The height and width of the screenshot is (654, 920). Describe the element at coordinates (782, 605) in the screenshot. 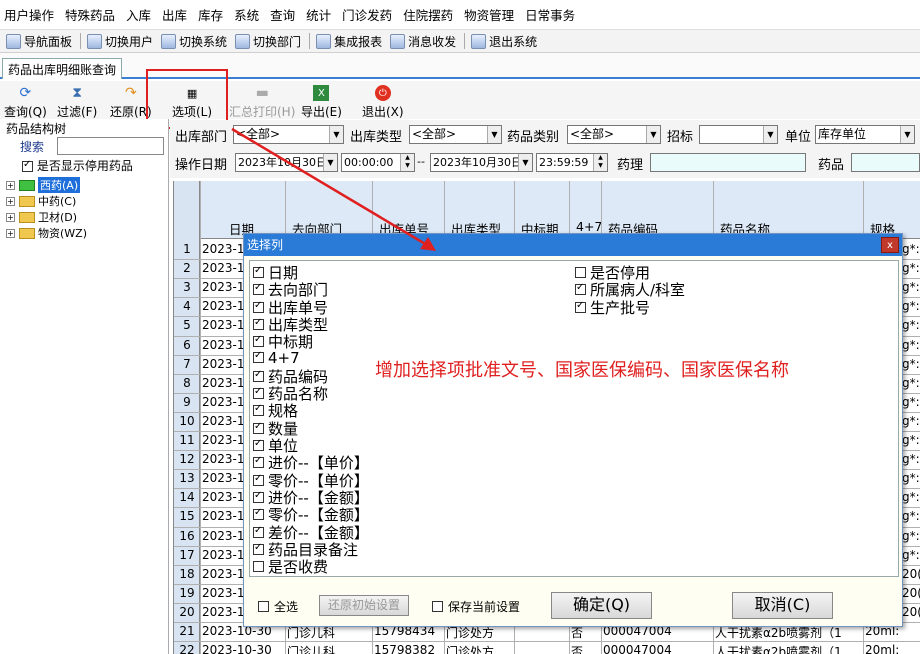

I see `cancel-button: 取消(C)` at that location.